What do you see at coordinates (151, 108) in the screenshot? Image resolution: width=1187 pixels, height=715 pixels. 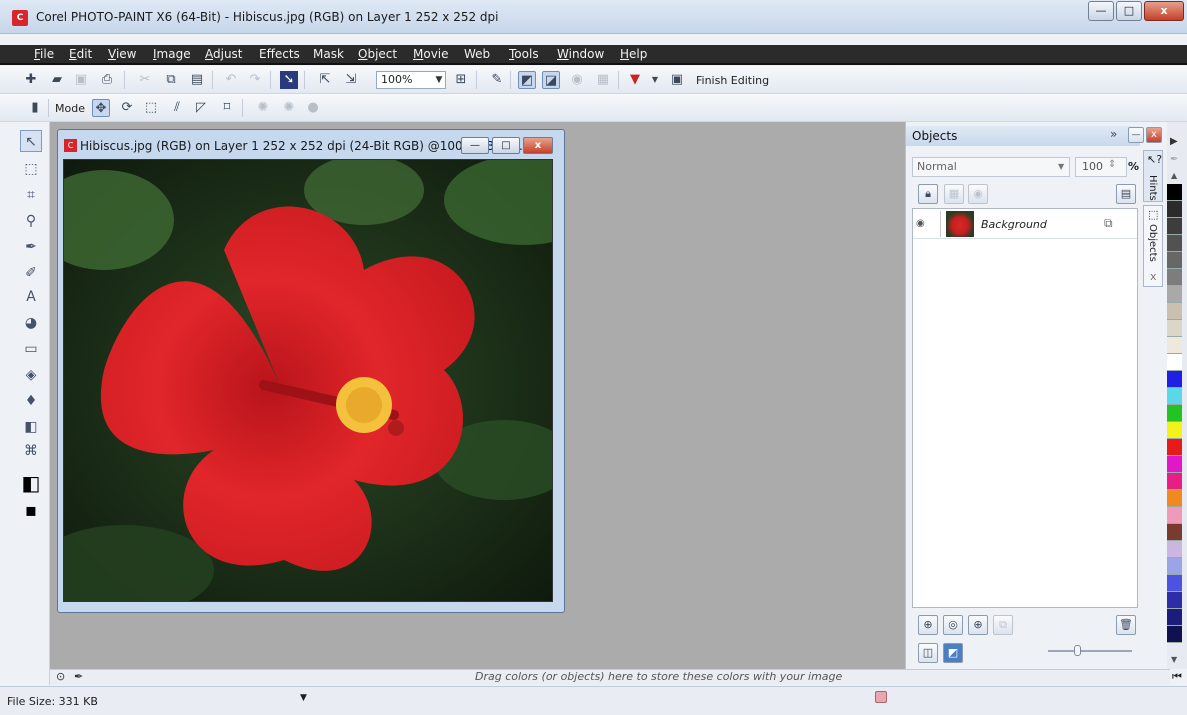 I see `scale-mode-icon: ⬚` at bounding box center [151, 108].